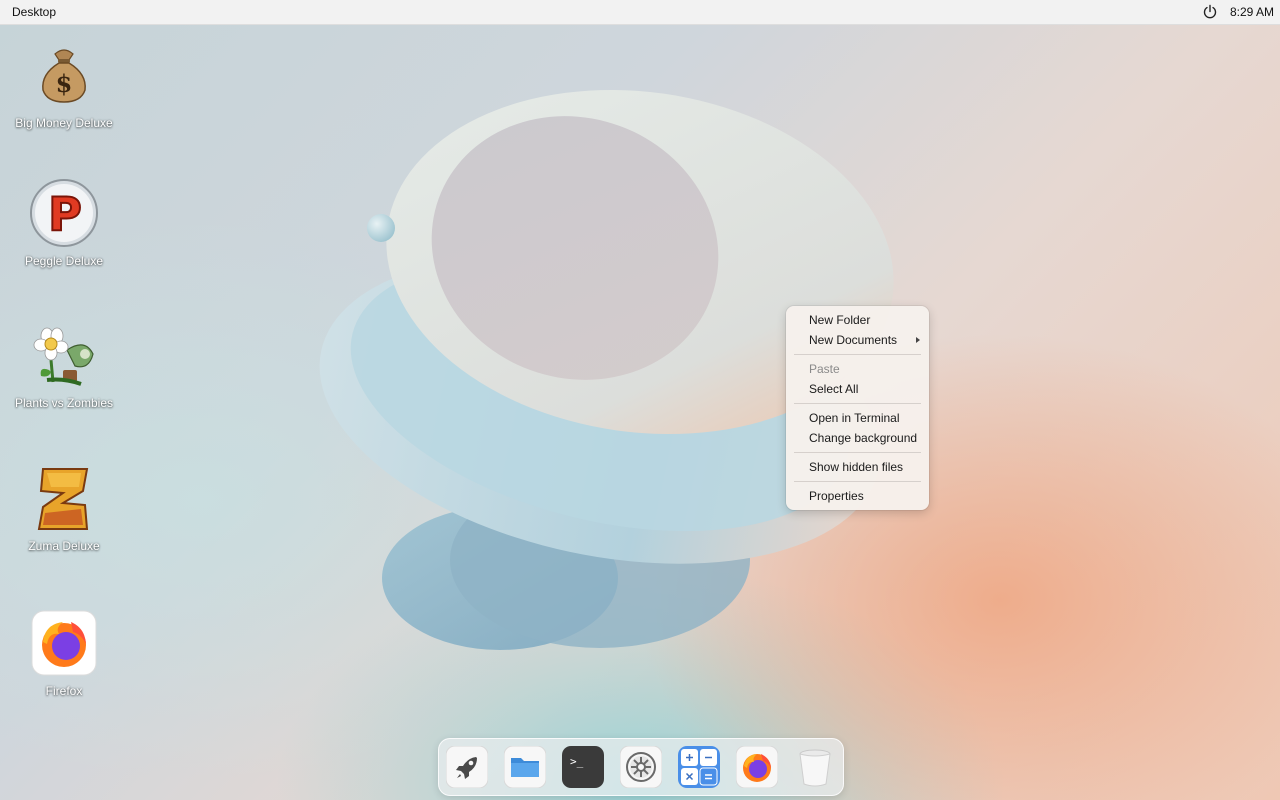  What do you see at coordinates (857, 438) in the screenshot?
I see `menu-item-change-background: Change background` at bounding box center [857, 438].